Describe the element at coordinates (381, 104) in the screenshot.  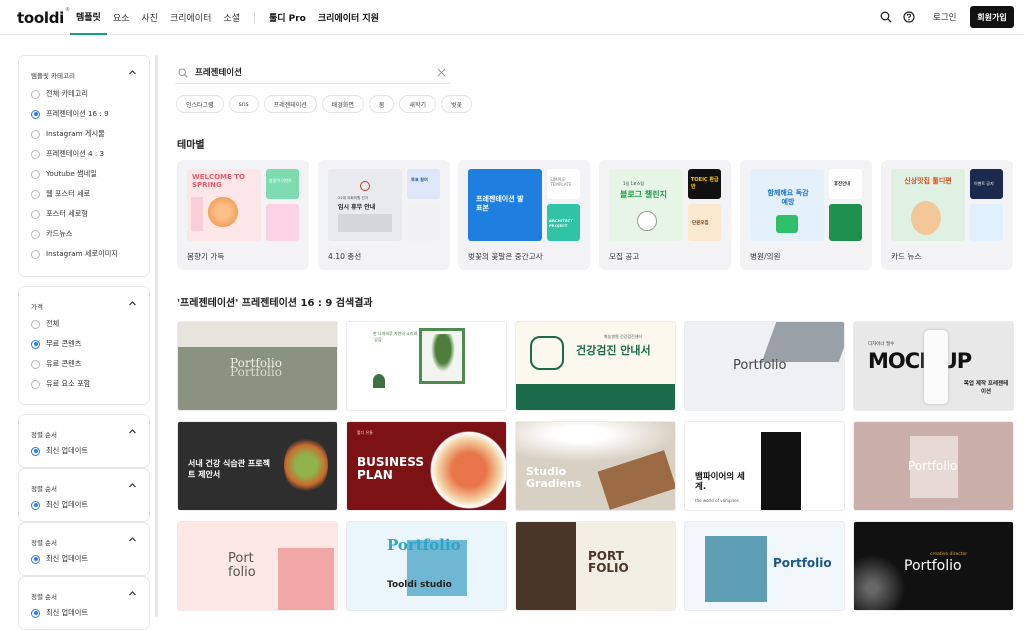
I see `tag-chip: 봄` at that location.